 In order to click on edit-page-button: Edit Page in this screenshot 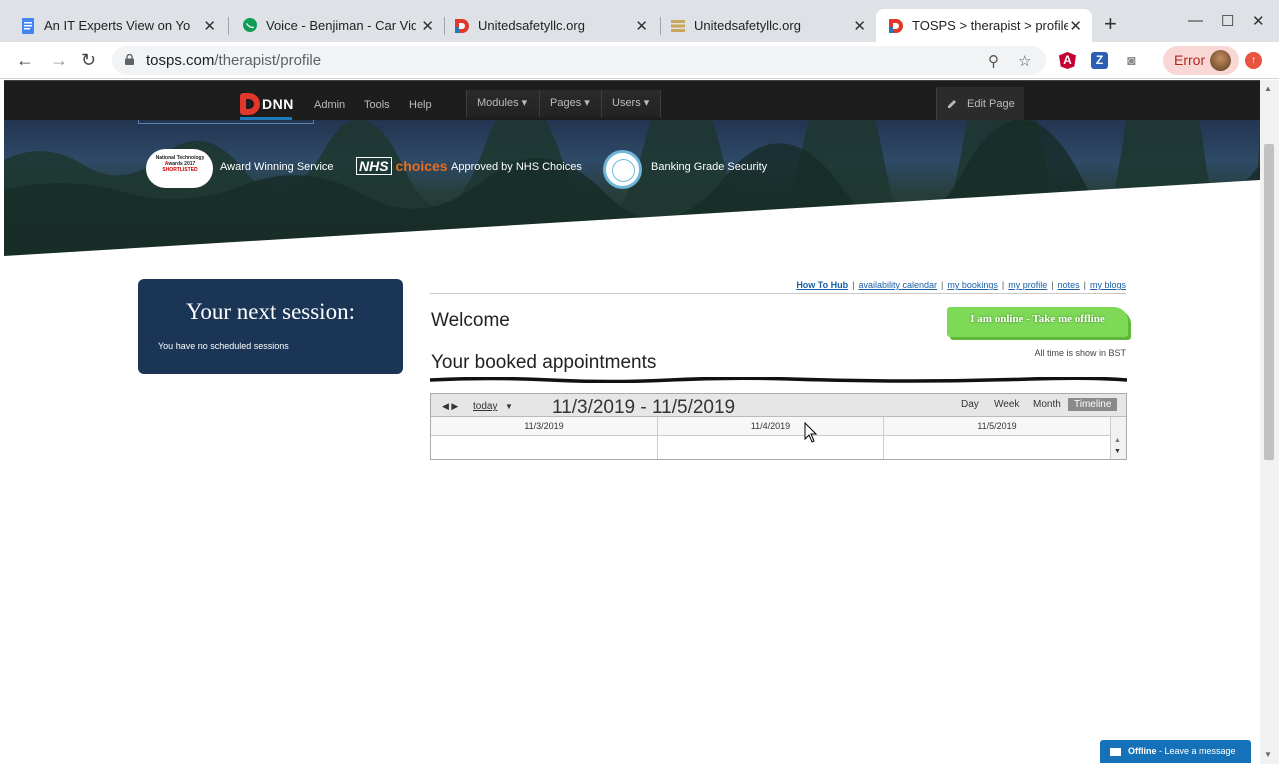, I will do `click(980, 104)`.